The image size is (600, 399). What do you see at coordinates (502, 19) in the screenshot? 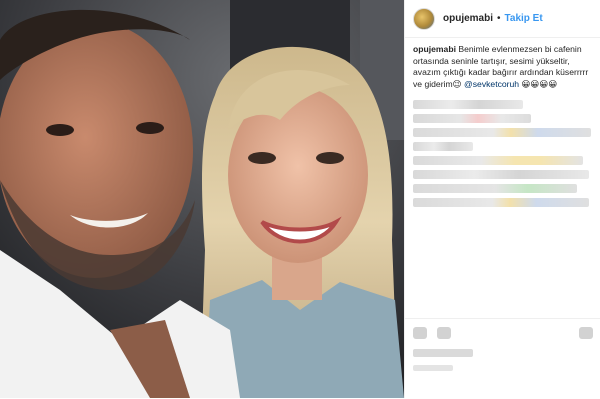
I see `post-header: opujemabi • Takip Et` at bounding box center [502, 19].